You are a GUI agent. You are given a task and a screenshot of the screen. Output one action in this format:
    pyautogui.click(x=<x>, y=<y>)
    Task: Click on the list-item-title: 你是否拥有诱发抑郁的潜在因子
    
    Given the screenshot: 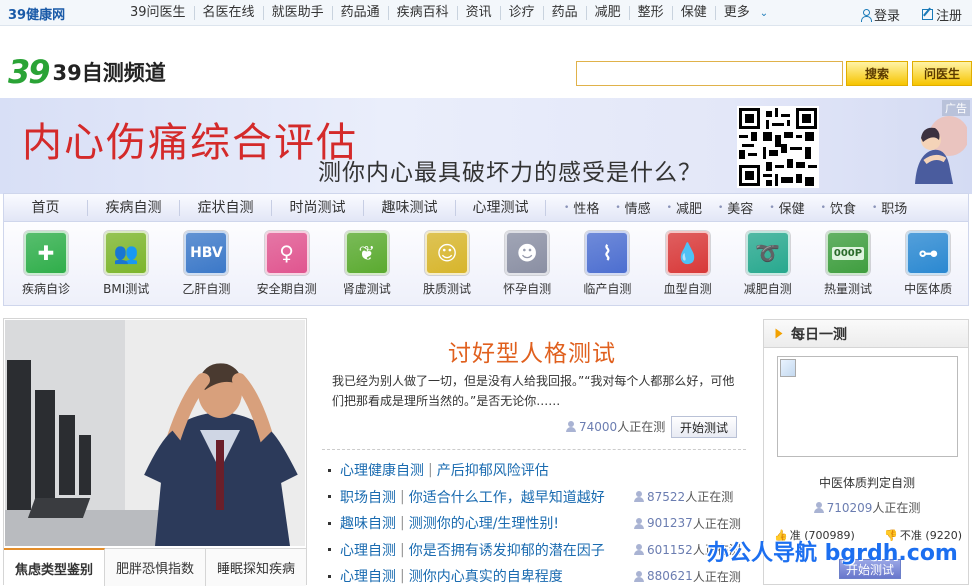 What is the action you would take?
    pyautogui.click(x=507, y=550)
    